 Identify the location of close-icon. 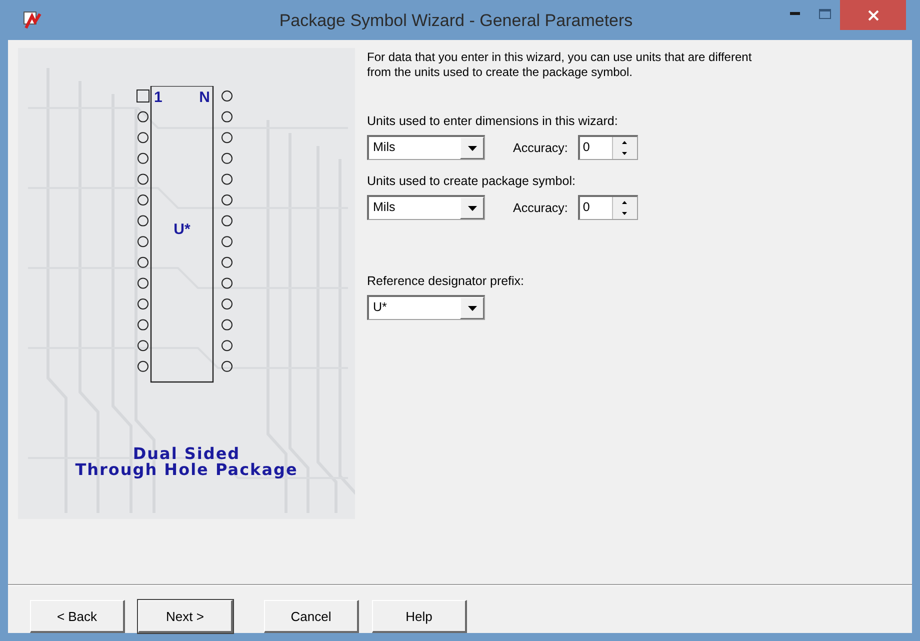
(873, 15).